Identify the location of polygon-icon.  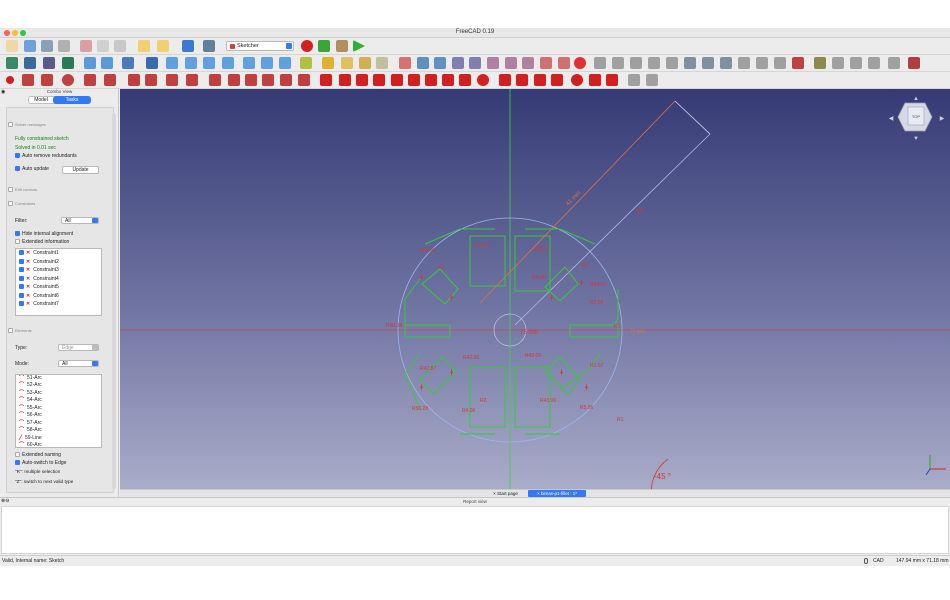
(172, 80).